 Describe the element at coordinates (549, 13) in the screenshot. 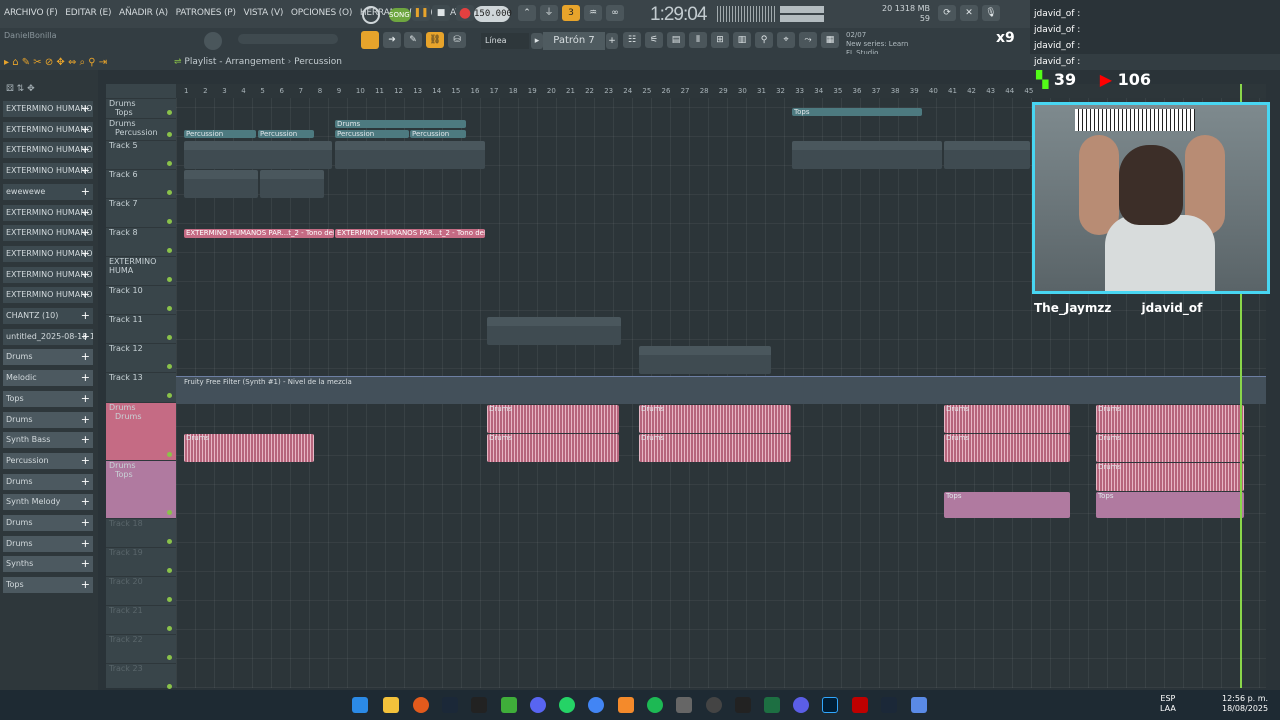

I see `wait-icon: ⏚` at that location.